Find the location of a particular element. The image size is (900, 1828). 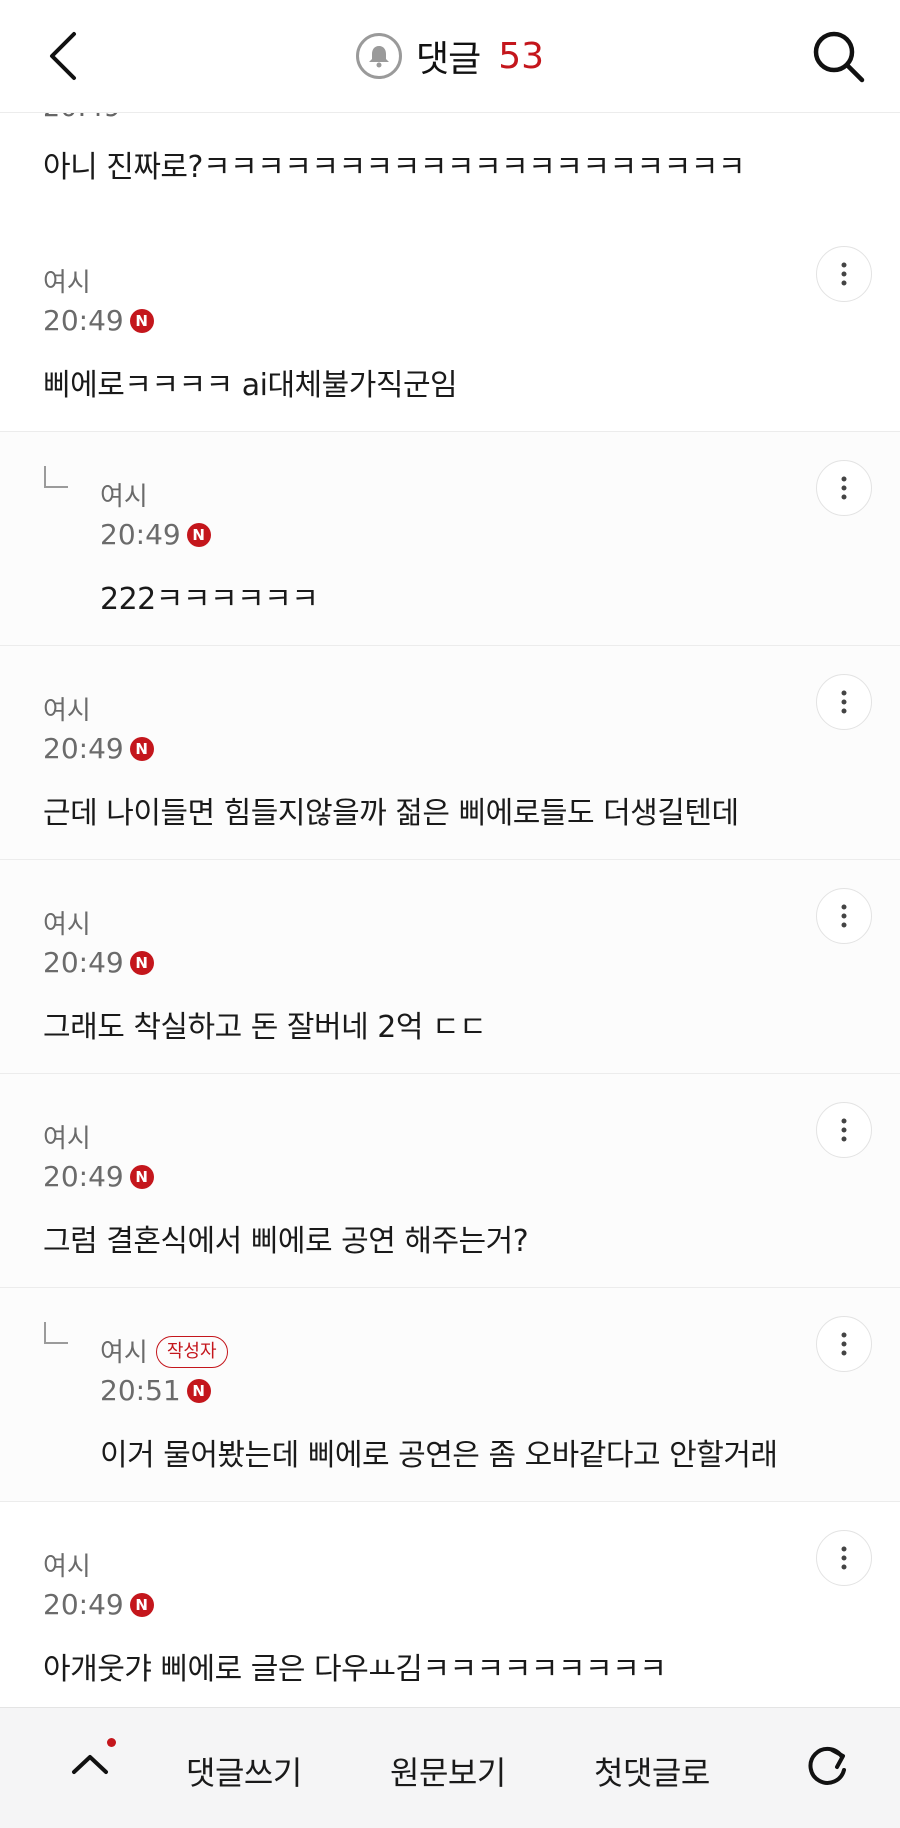

comment-item: 여시 20:49 N 삐에로ㅋㅋㅋㅋ ai대체불가직군임 is located at coordinates (450, 325).